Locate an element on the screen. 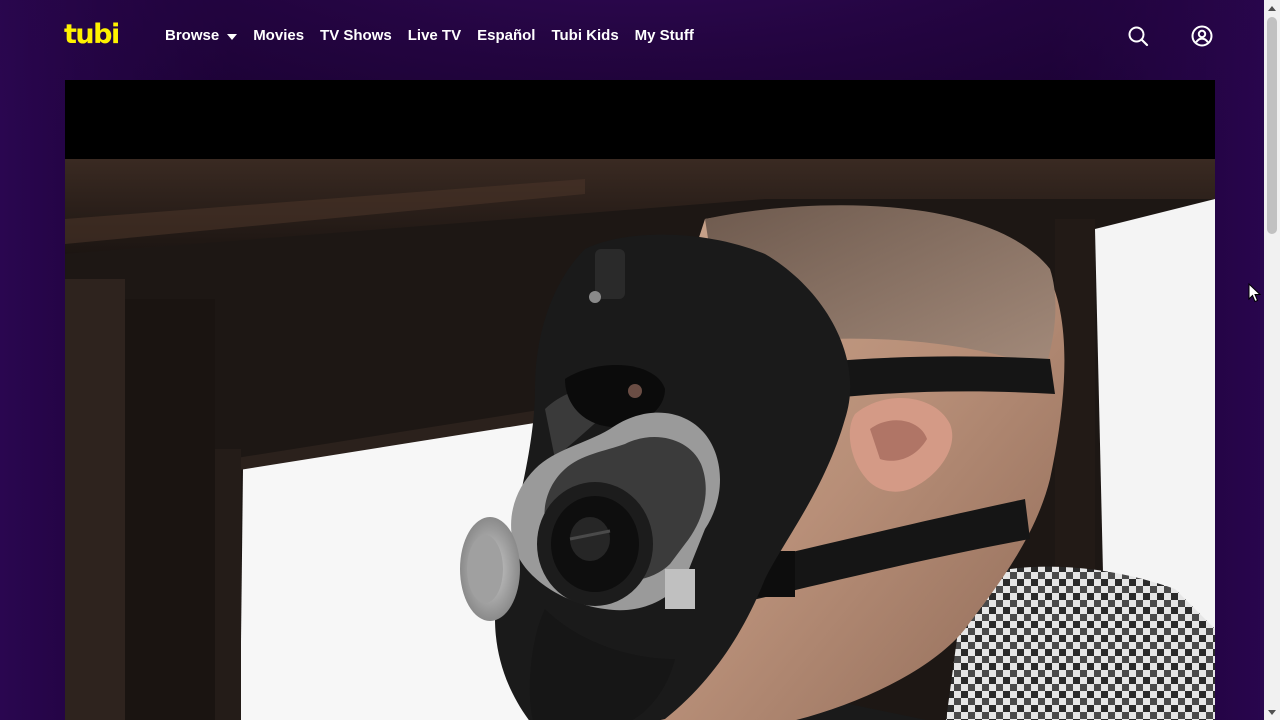  page-scrollbar is located at coordinates (1272, 360).